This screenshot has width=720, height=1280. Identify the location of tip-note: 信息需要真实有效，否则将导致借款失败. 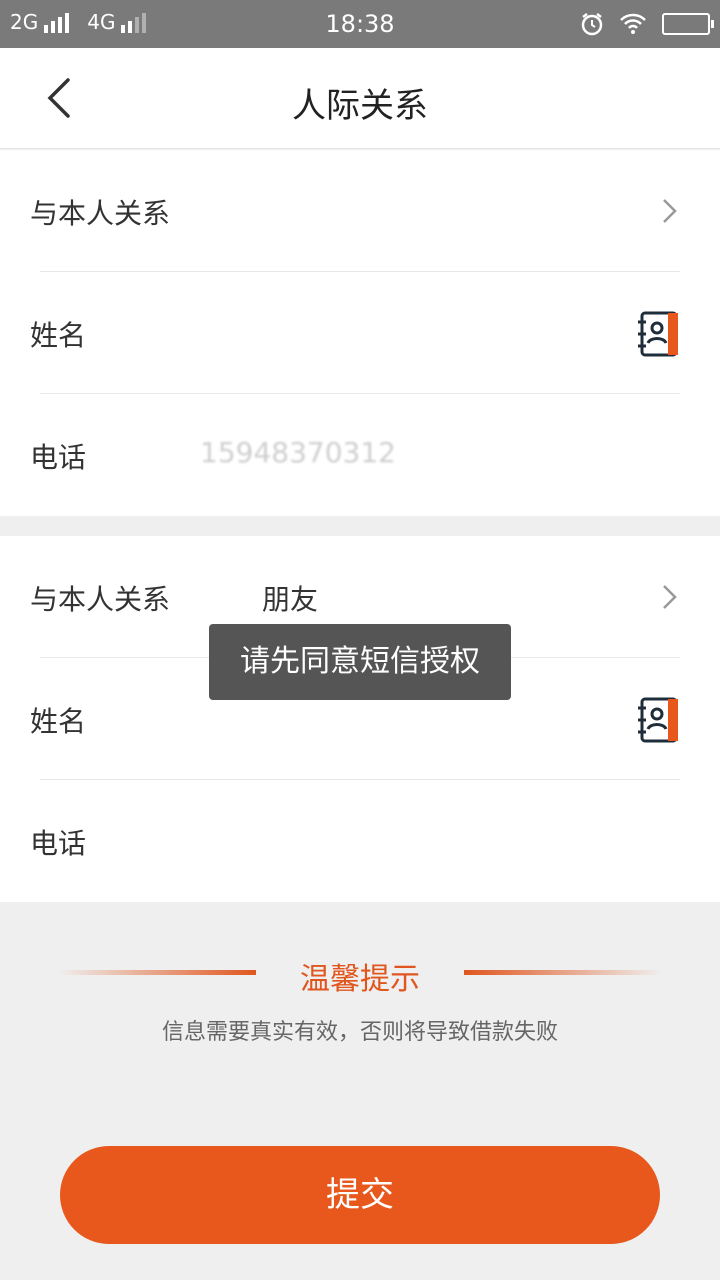
(359, 1032).